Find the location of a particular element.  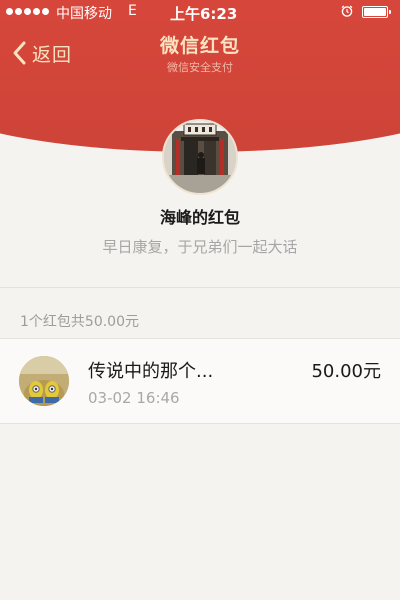

blessing-message: 早日康复，于兄弟们一起大话 is located at coordinates (200, 247).